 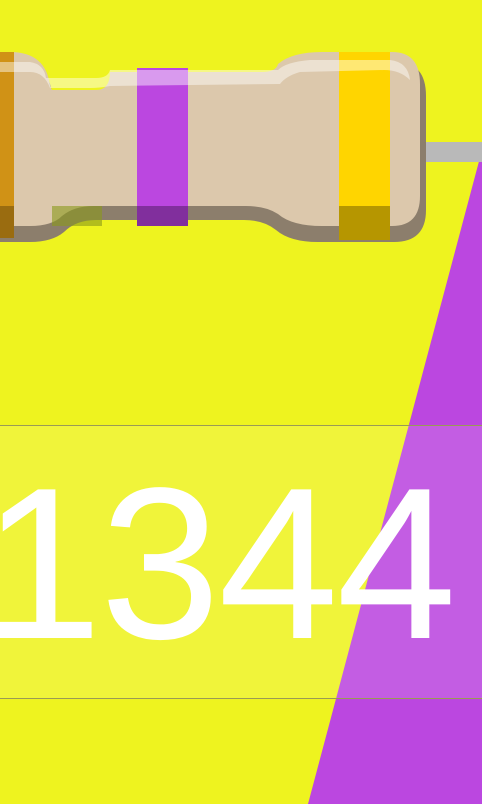 I want to click on resistor-neck-tint, so click(x=77, y=216).